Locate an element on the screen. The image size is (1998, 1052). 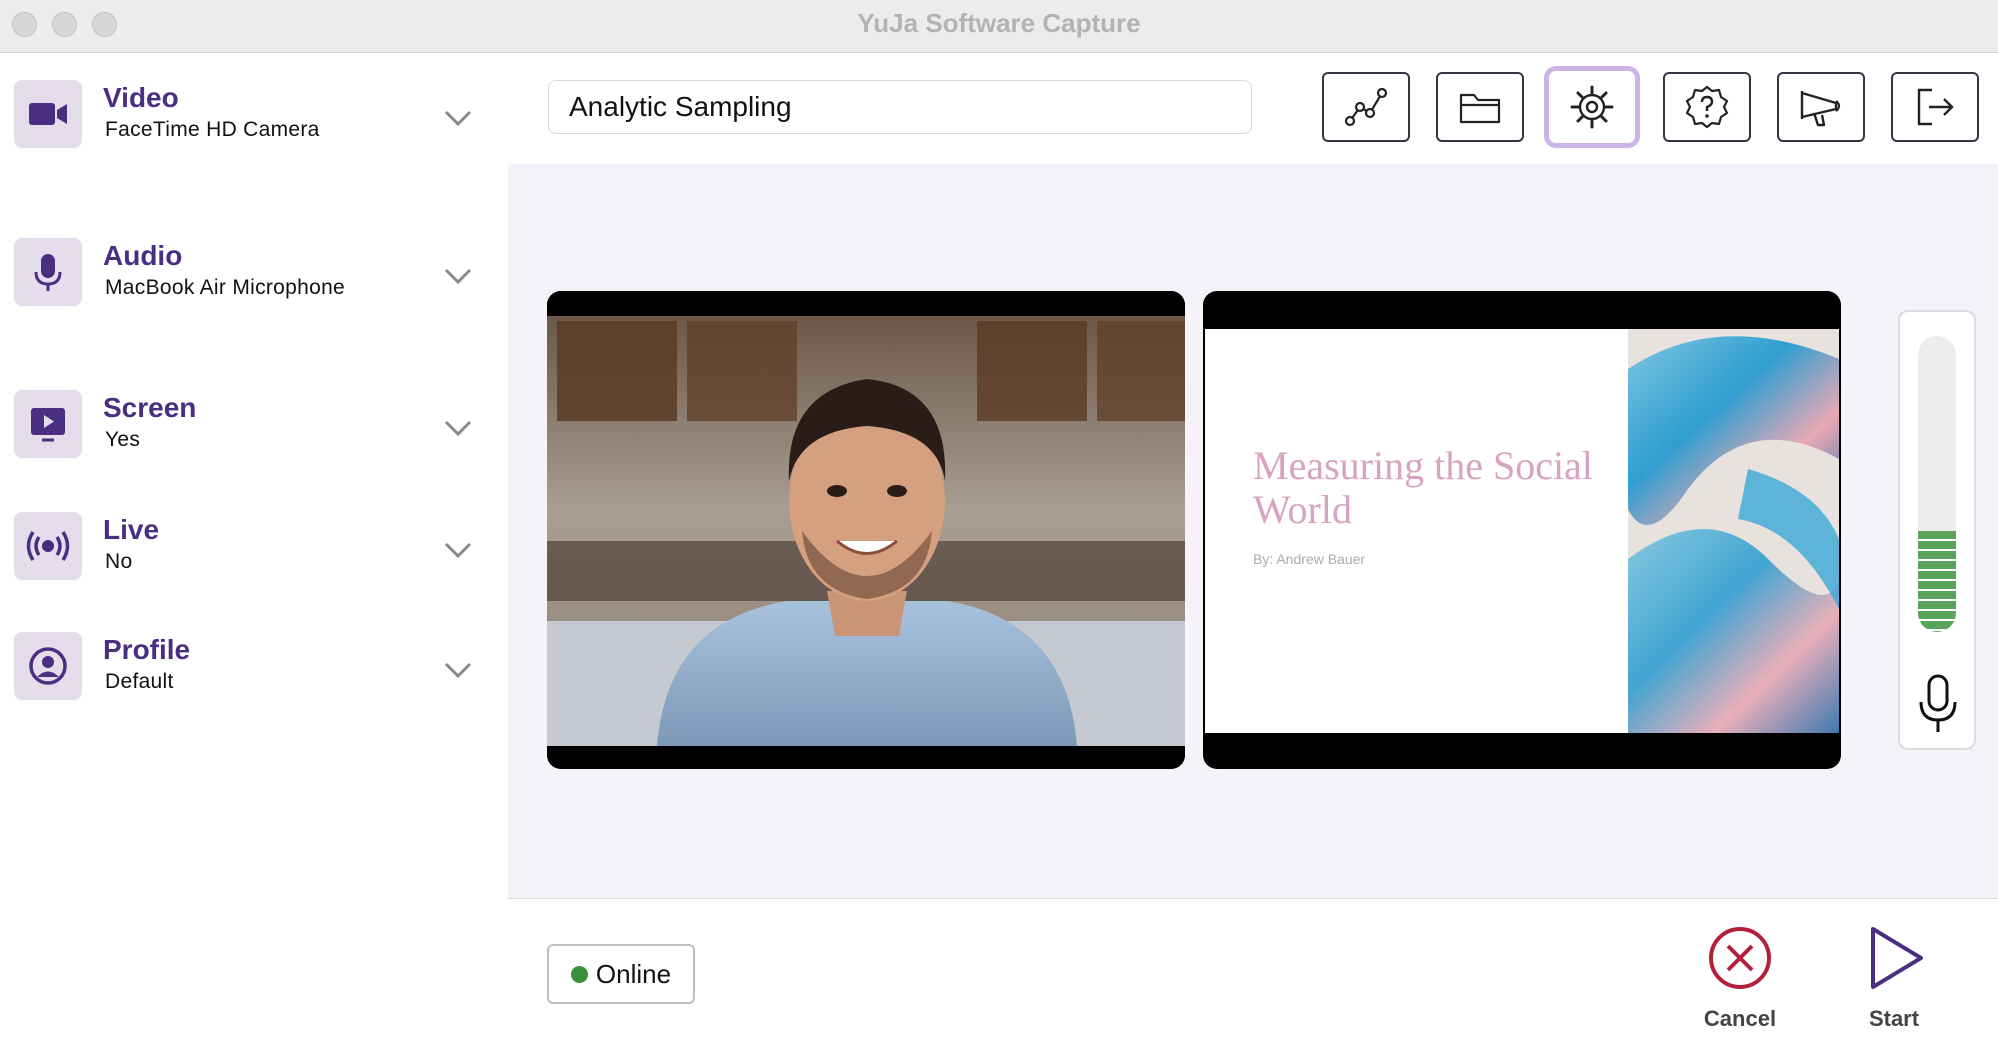
sidebar-item-audio: Audio MacBook Air Microphone is located at coordinates (249, 276).